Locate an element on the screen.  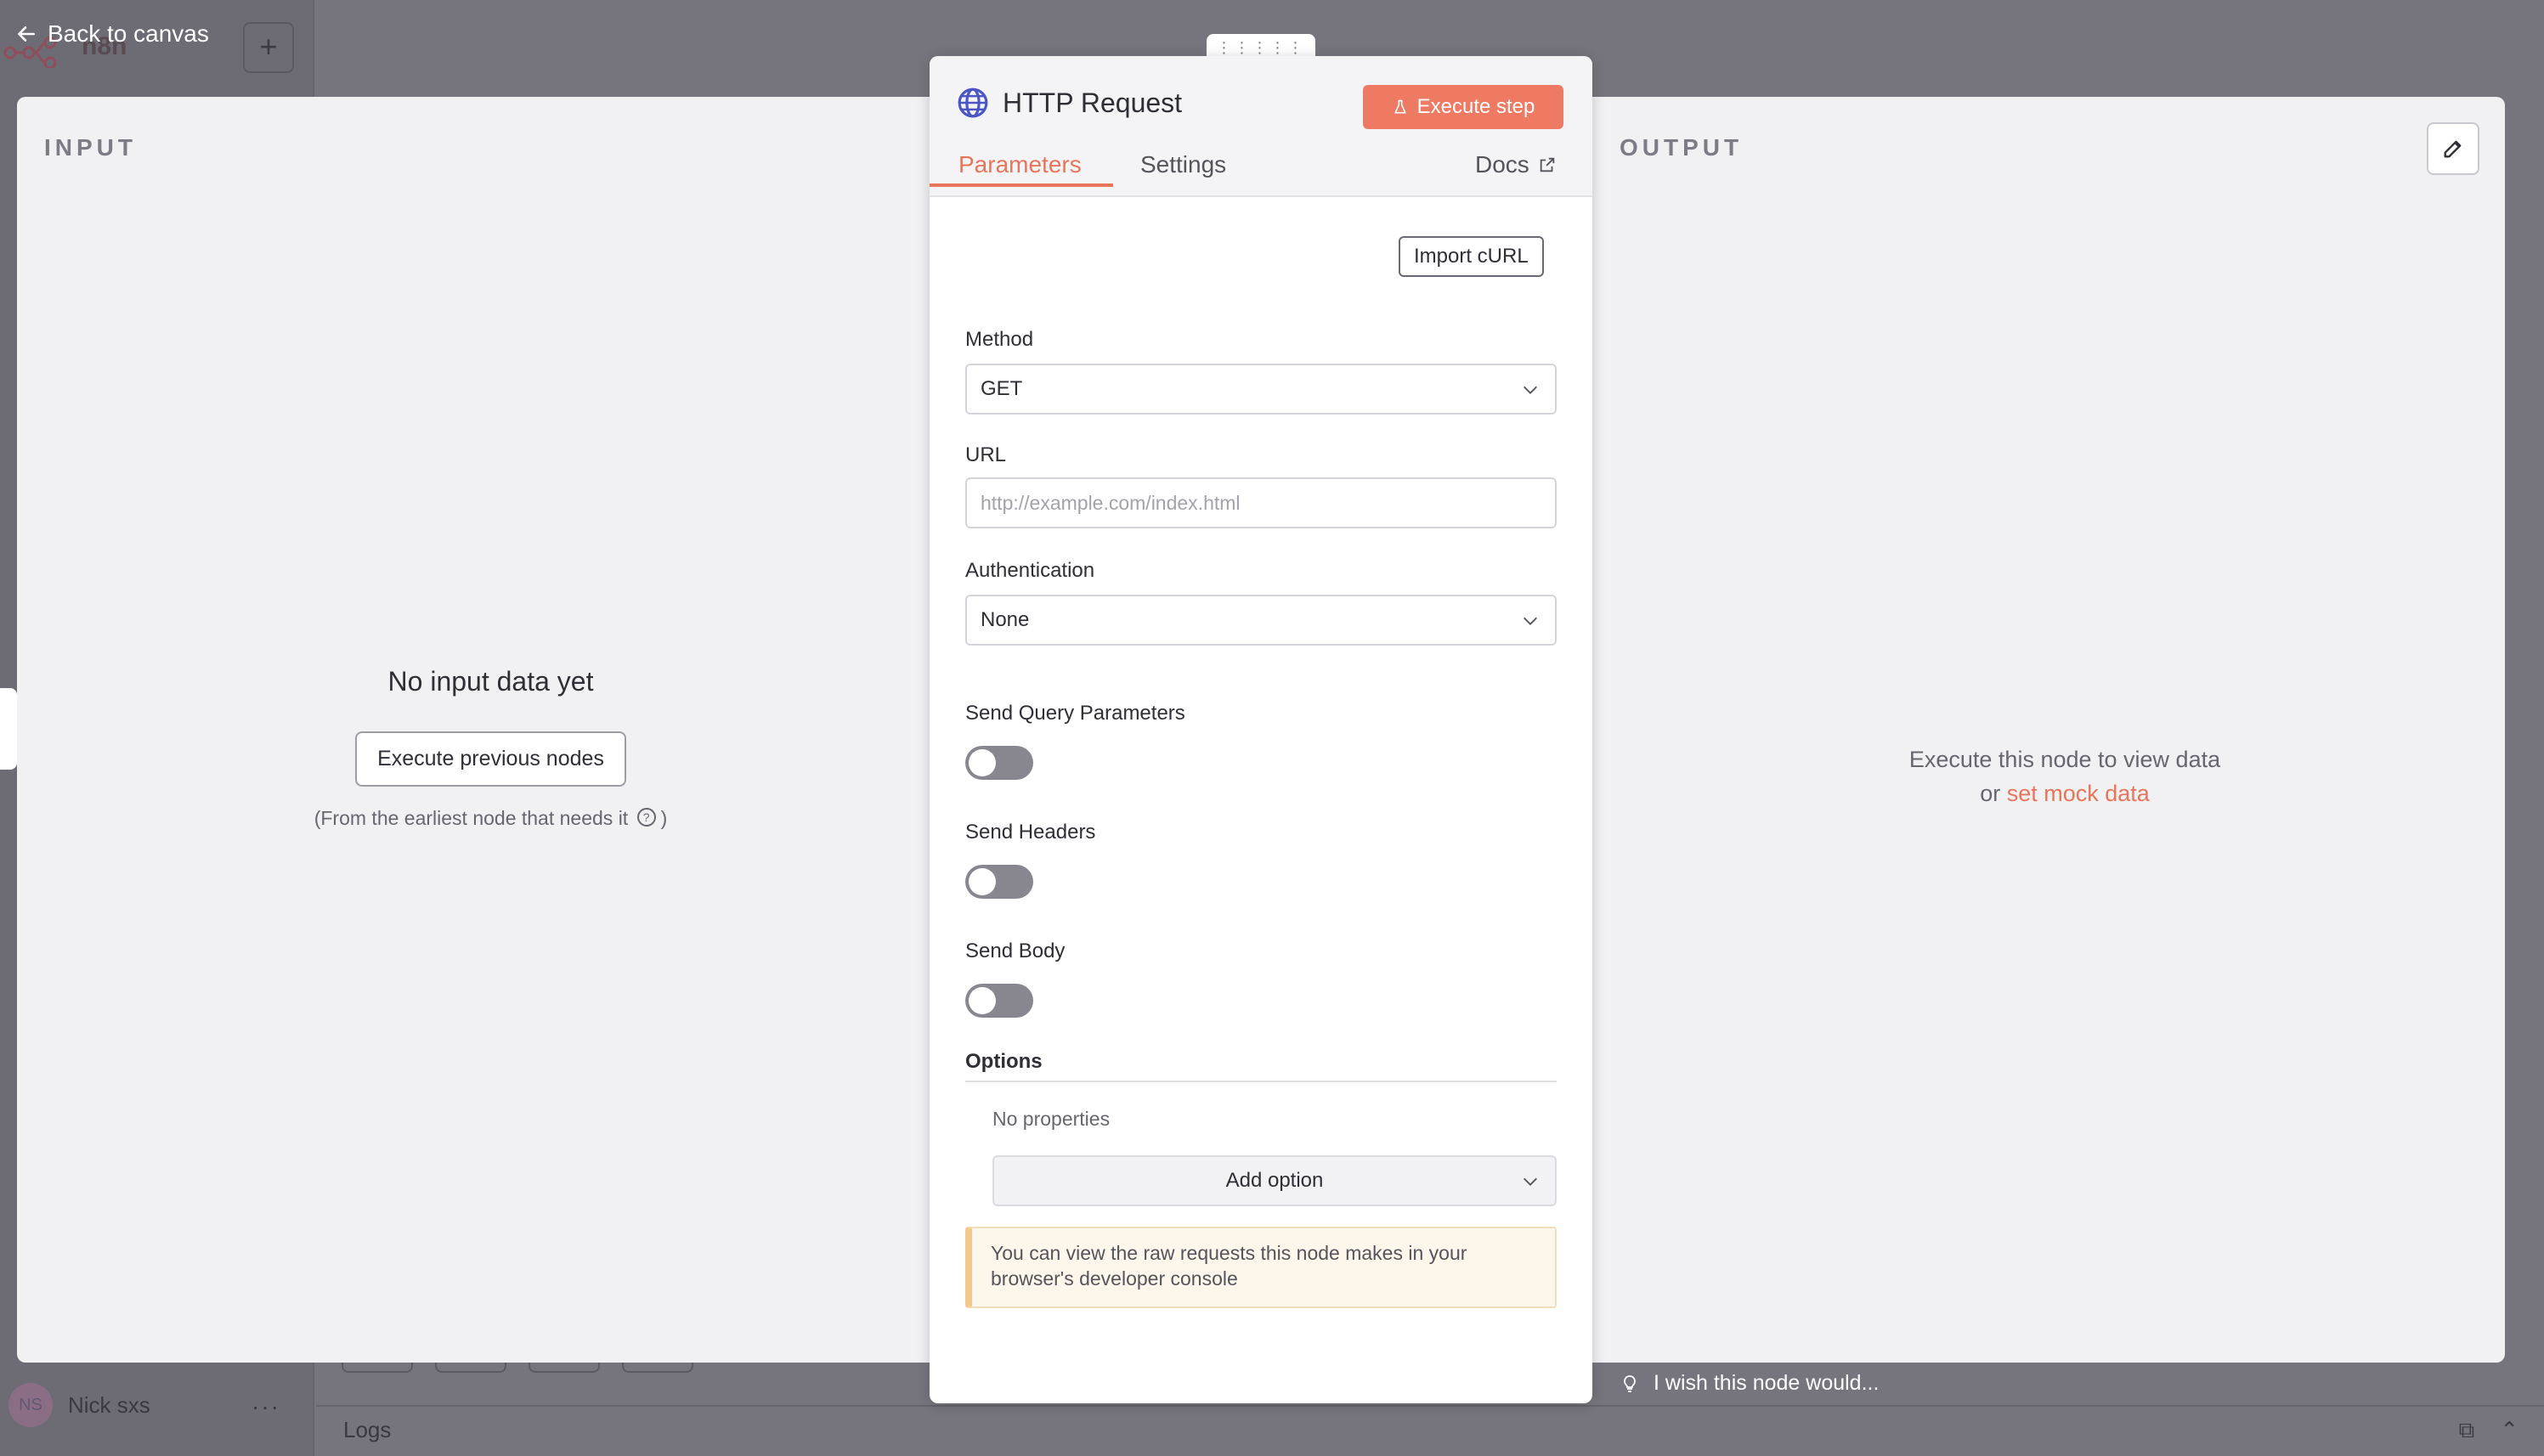
input-hint-text: (From the earliest node that needs it is located at coordinates (471, 818).